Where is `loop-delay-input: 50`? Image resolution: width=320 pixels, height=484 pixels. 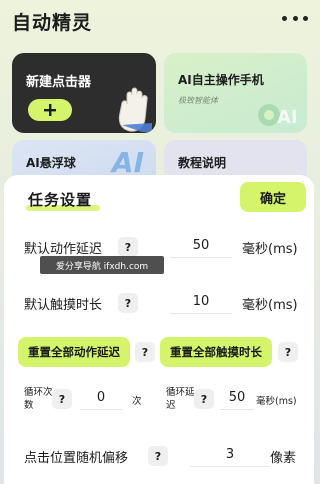
loop-delay-input: 50 is located at coordinates (237, 400).